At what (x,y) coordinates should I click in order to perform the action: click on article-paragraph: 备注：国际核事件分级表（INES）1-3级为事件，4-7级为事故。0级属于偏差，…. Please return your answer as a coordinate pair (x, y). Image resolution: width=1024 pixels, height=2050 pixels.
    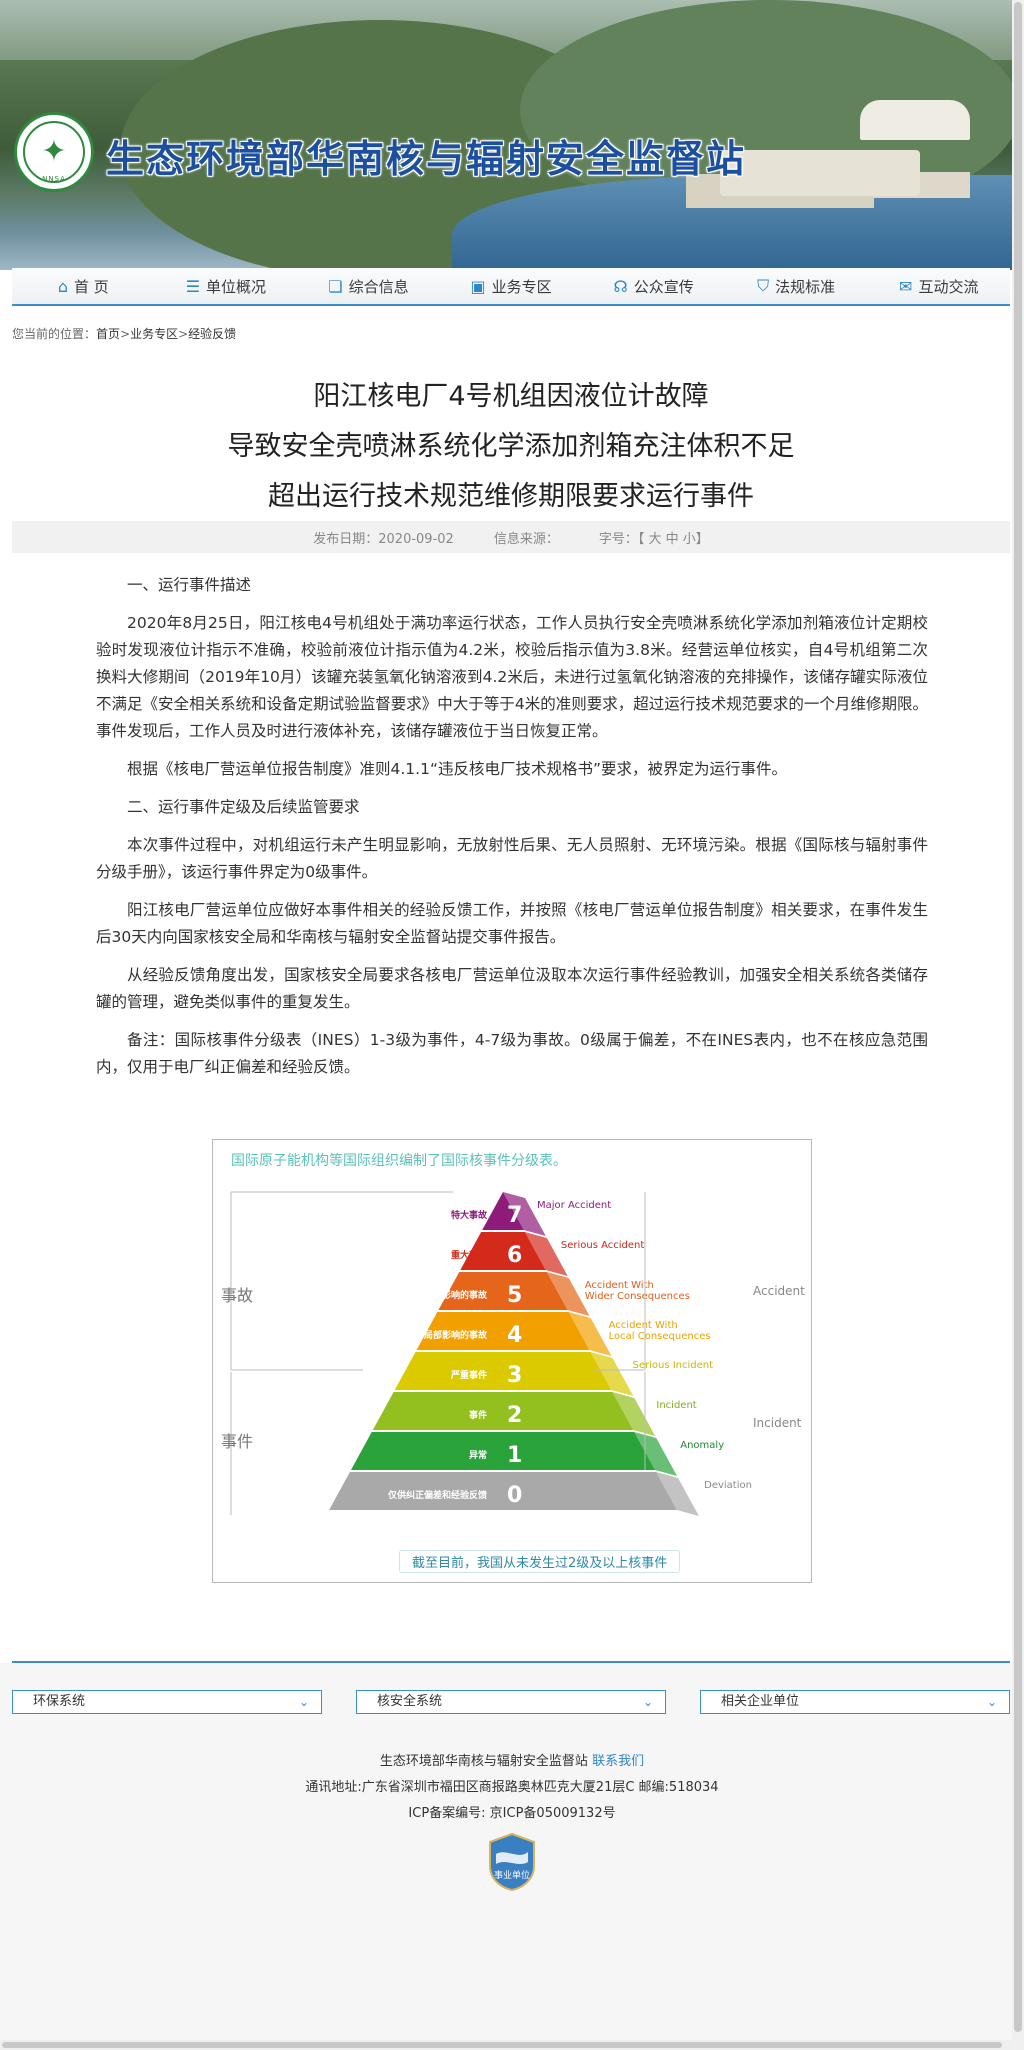
    Looking at the image, I should click on (512, 1053).